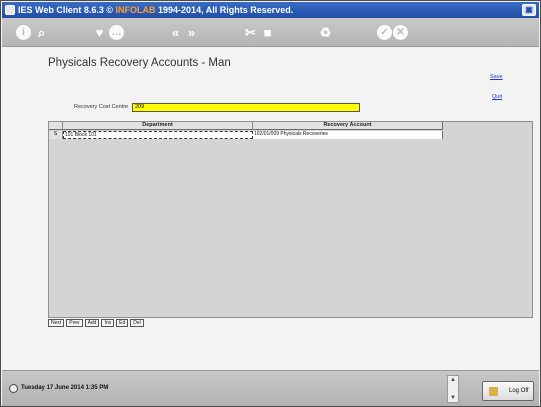 Image resolution: width=541 pixels, height=407 pixels. What do you see at coordinates (56, 135) in the screenshot?
I see `row-indicator: S` at bounding box center [56, 135].